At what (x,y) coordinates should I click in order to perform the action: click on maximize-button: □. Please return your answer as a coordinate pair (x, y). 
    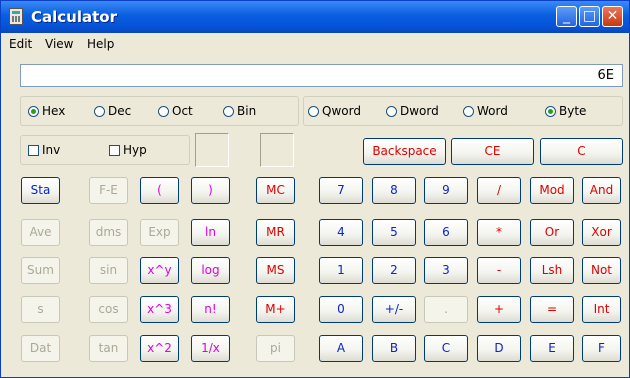
    Looking at the image, I should click on (589, 16).